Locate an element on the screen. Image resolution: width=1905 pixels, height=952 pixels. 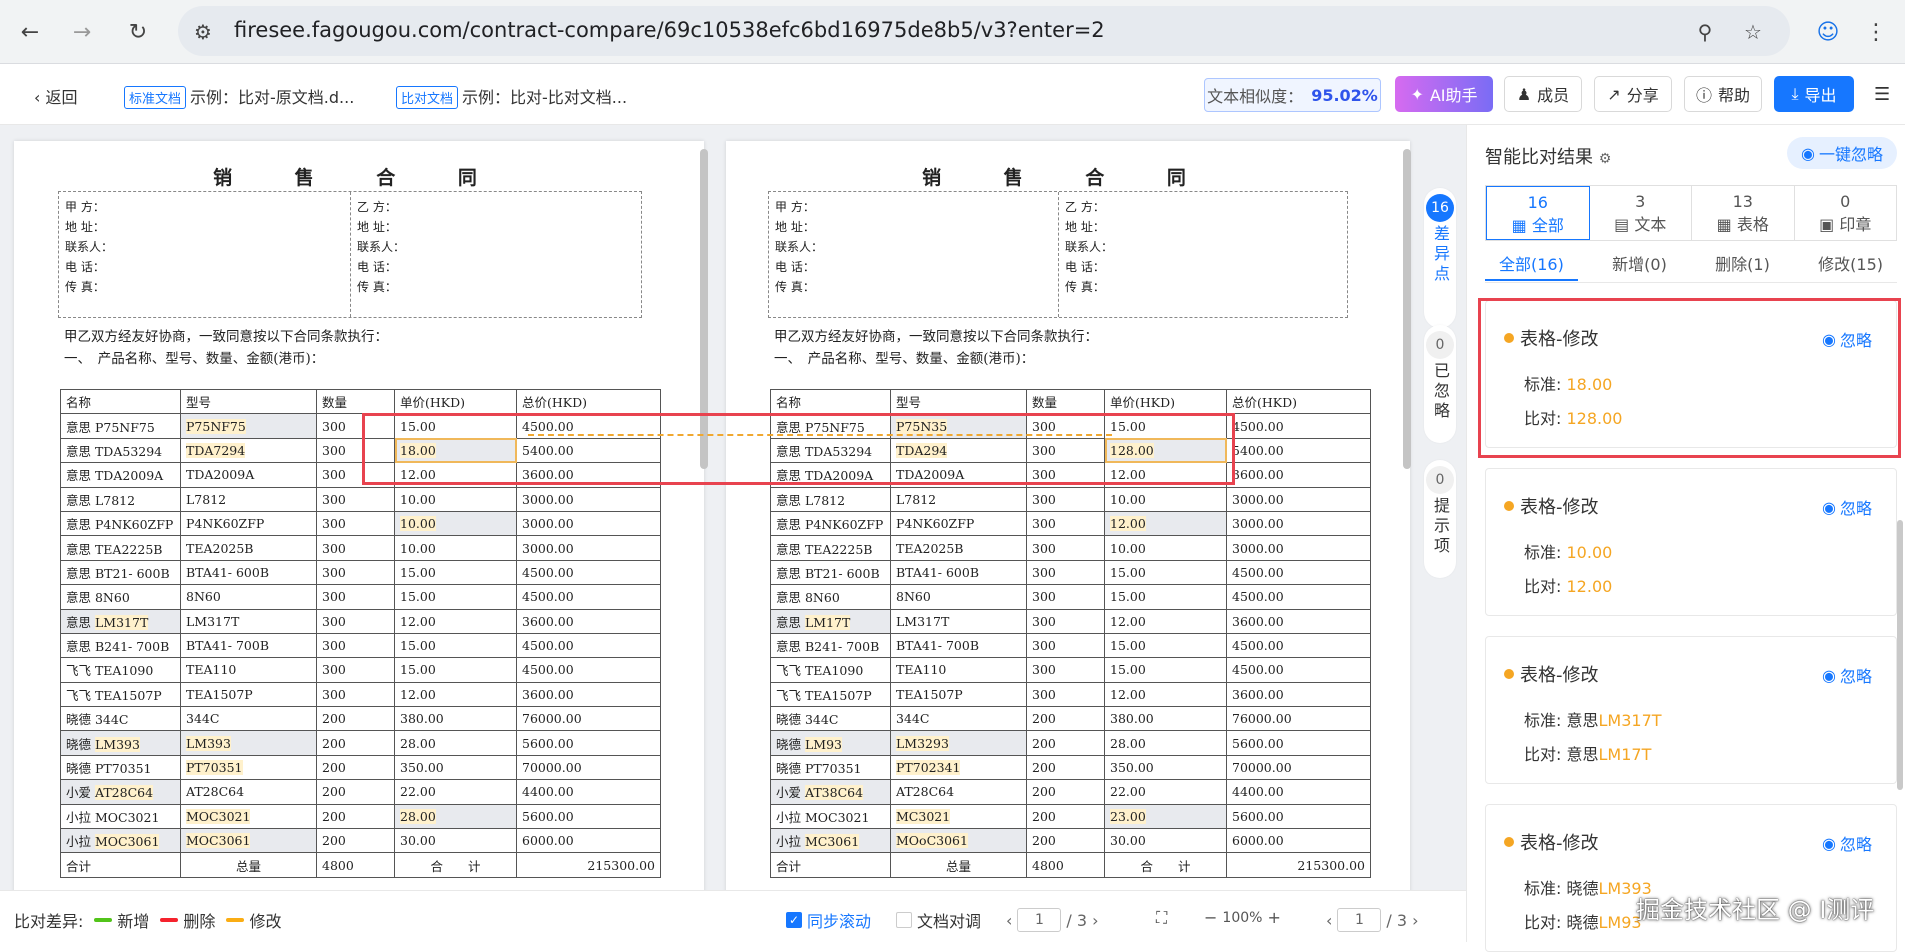
table-cell: 意思 LM317T is located at coordinates (120, 621).